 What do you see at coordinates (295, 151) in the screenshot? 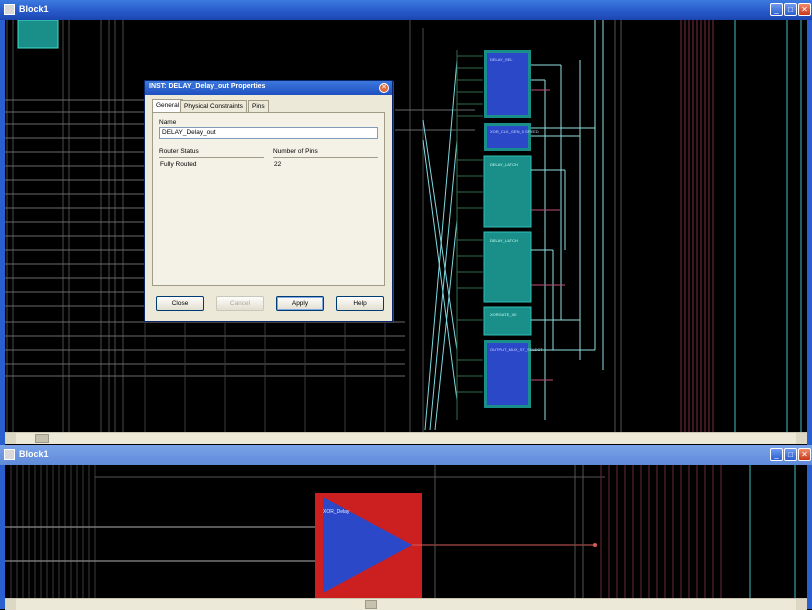
I see `pins-label: Number of Pins` at bounding box center [295, 151].